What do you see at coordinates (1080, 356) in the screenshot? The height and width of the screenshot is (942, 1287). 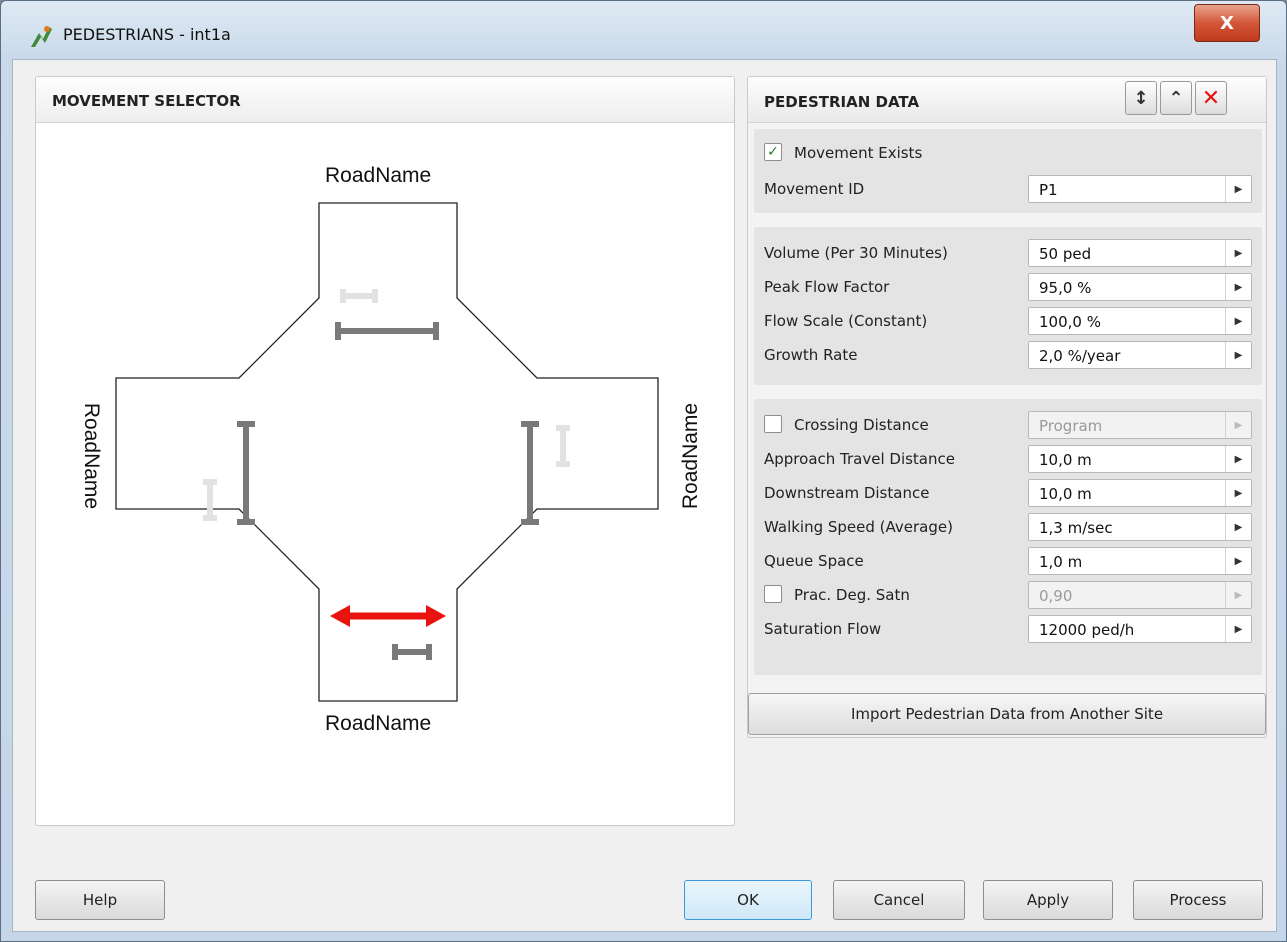 I see `growth-rate-value: 2,0 %/year` at bounding box center [1080, 356].